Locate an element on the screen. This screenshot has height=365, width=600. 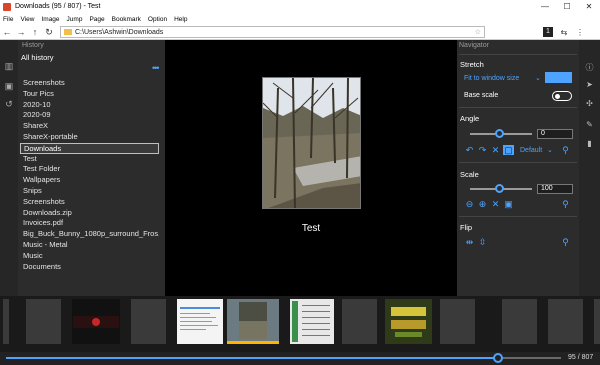
flip-horizontal-icon: ⇹ is located at coordinates (469, 242).